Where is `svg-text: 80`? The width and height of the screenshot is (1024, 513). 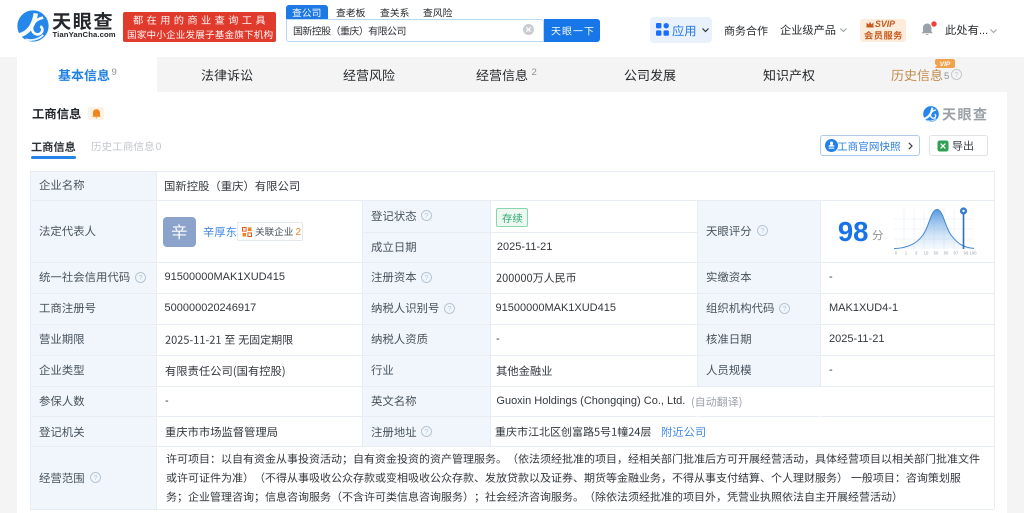 svg-text: 80 is located at coordinates (946, 253).